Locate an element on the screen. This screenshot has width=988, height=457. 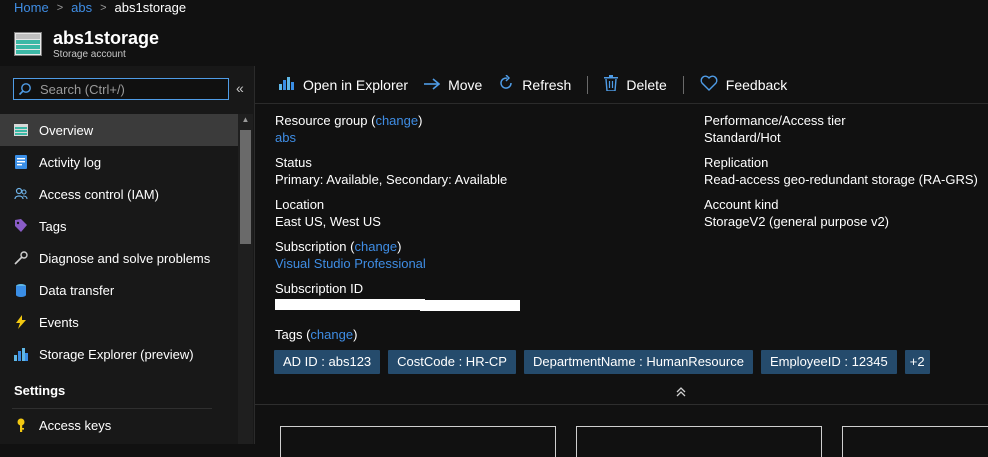
refresh-icon is located at coordinates (506, 84).